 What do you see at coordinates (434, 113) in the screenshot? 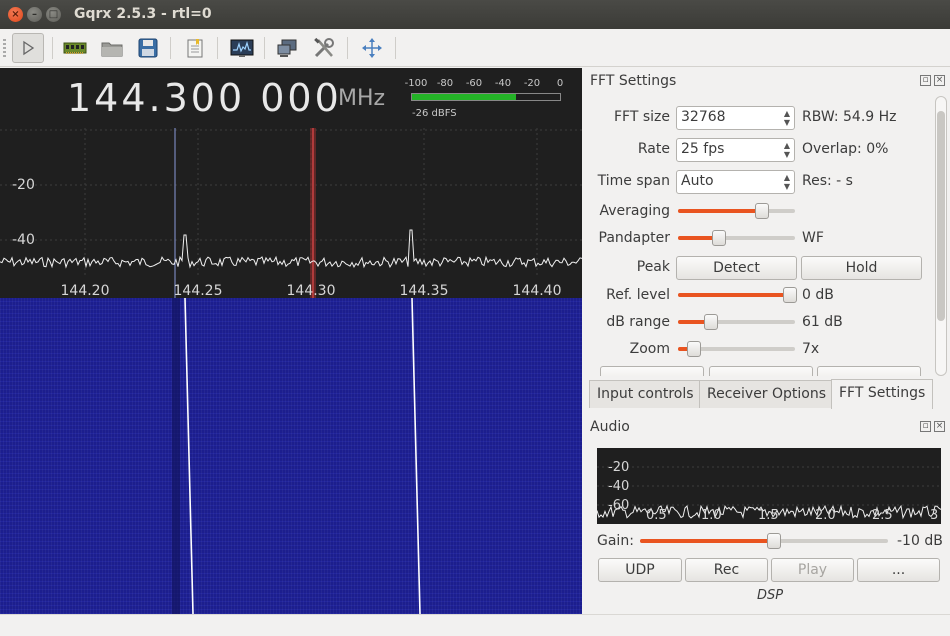
I see `signal-meter-reading: -26 dBFS` at bounding box center [434, 113].